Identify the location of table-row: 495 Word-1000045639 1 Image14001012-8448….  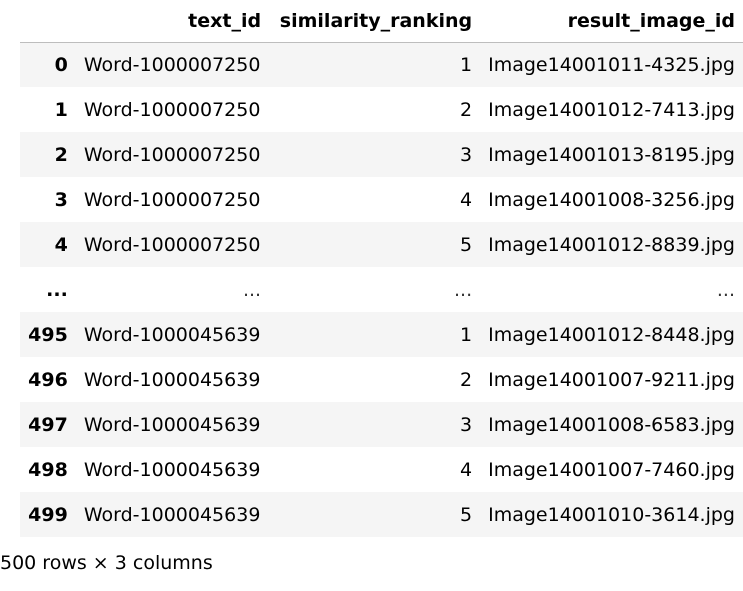
(381, 334).